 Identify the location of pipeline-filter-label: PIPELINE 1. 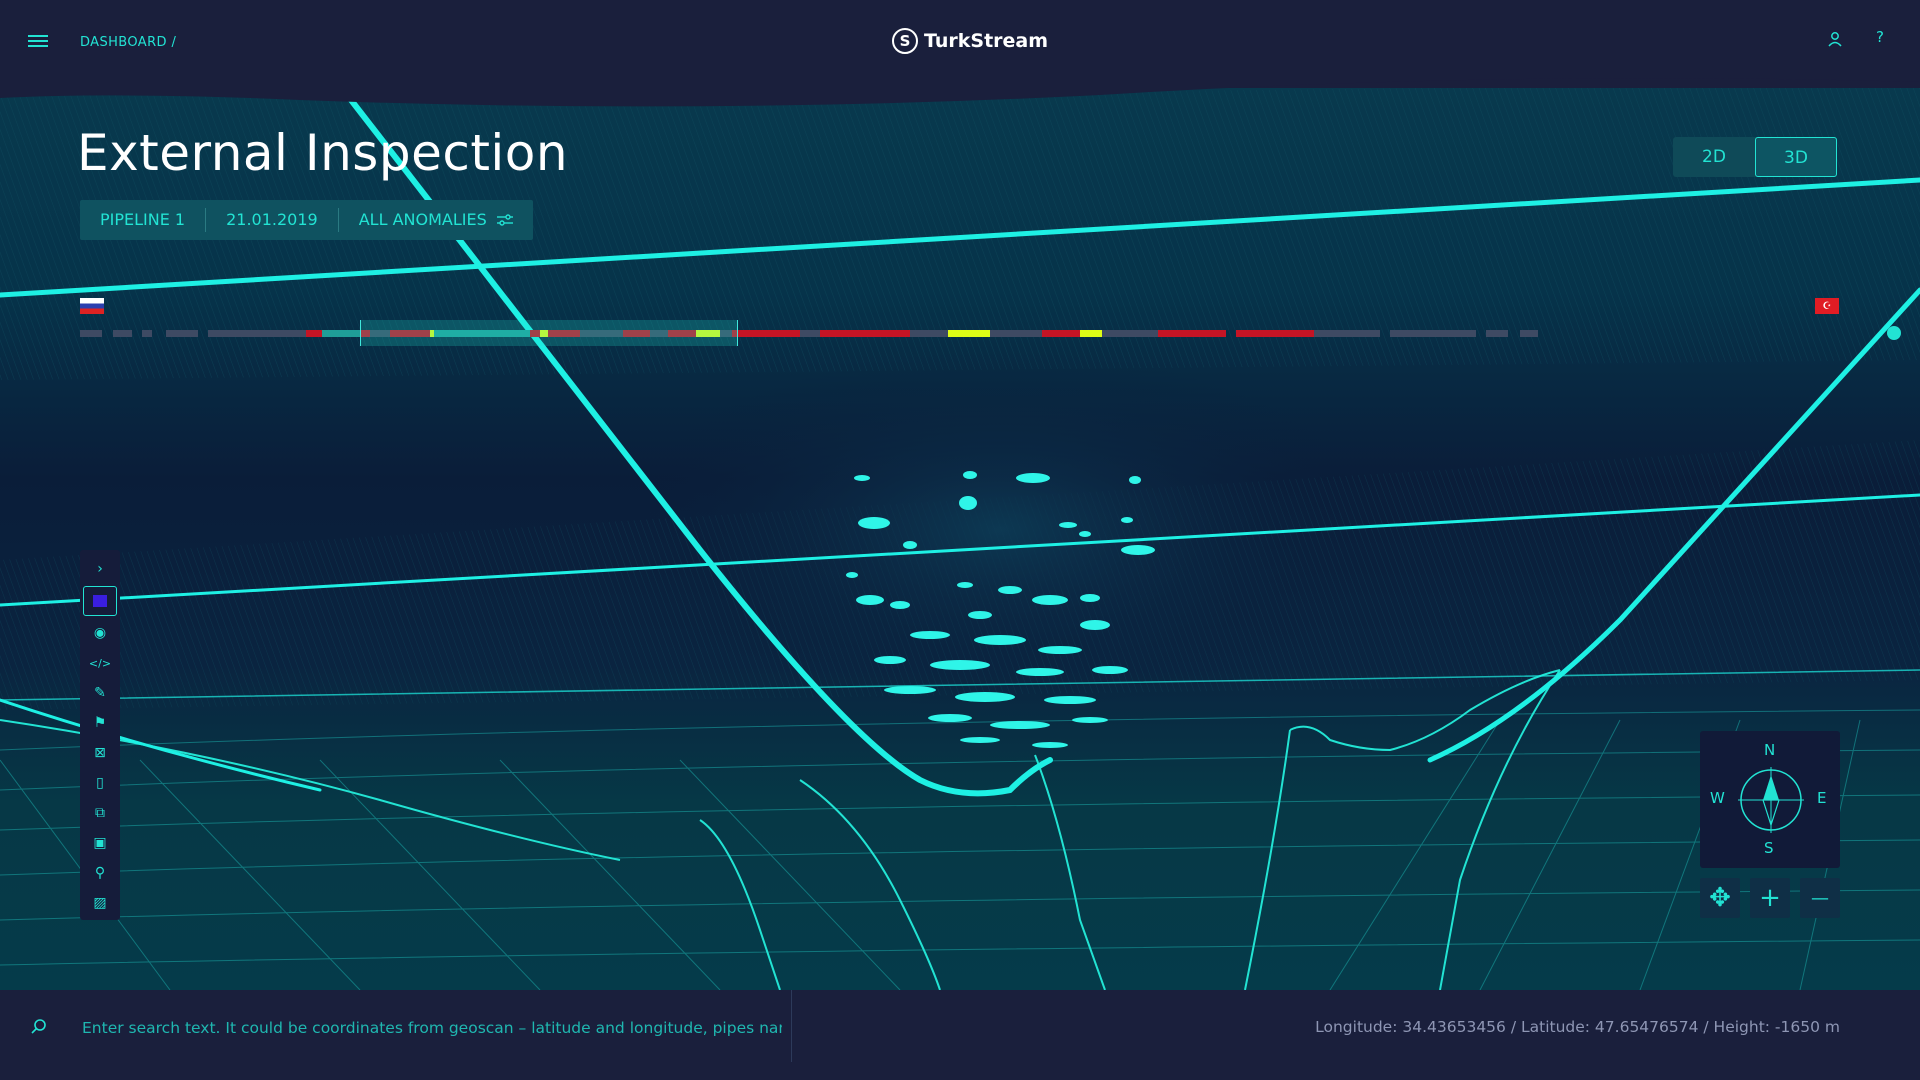
(143, 219).